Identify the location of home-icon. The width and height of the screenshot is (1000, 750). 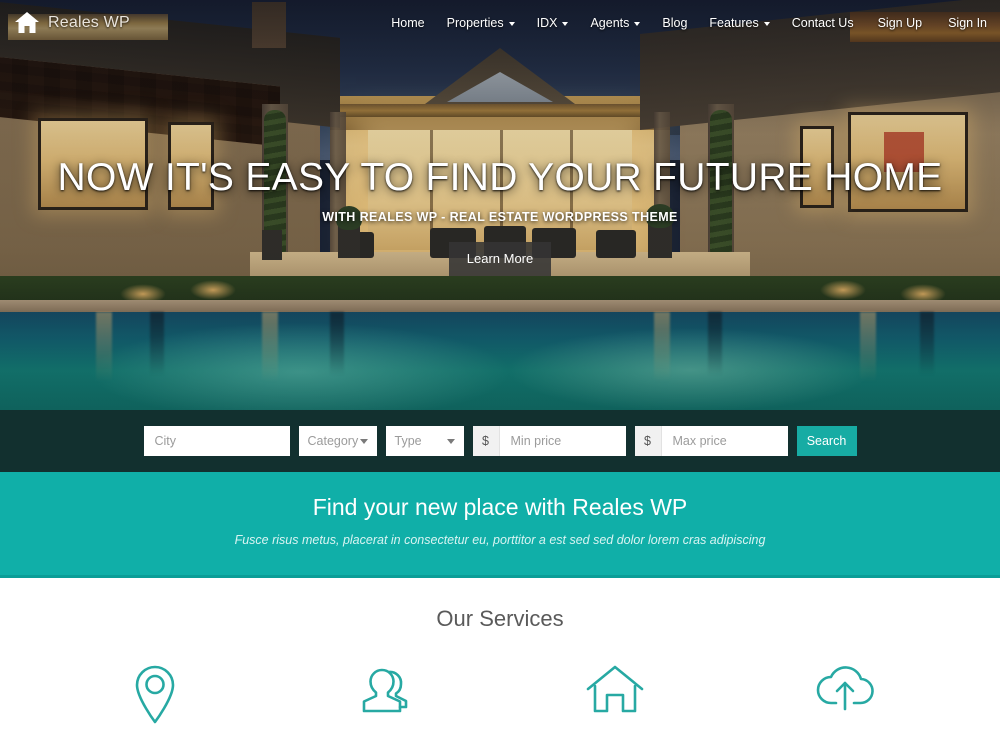
(27, 23).